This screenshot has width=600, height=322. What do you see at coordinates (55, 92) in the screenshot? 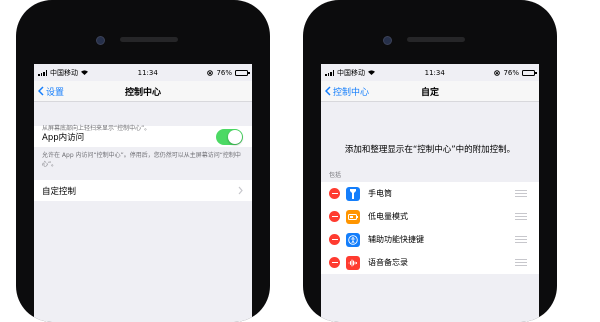
I see `back-button-label: 设置` at bounding box center [55, 92].